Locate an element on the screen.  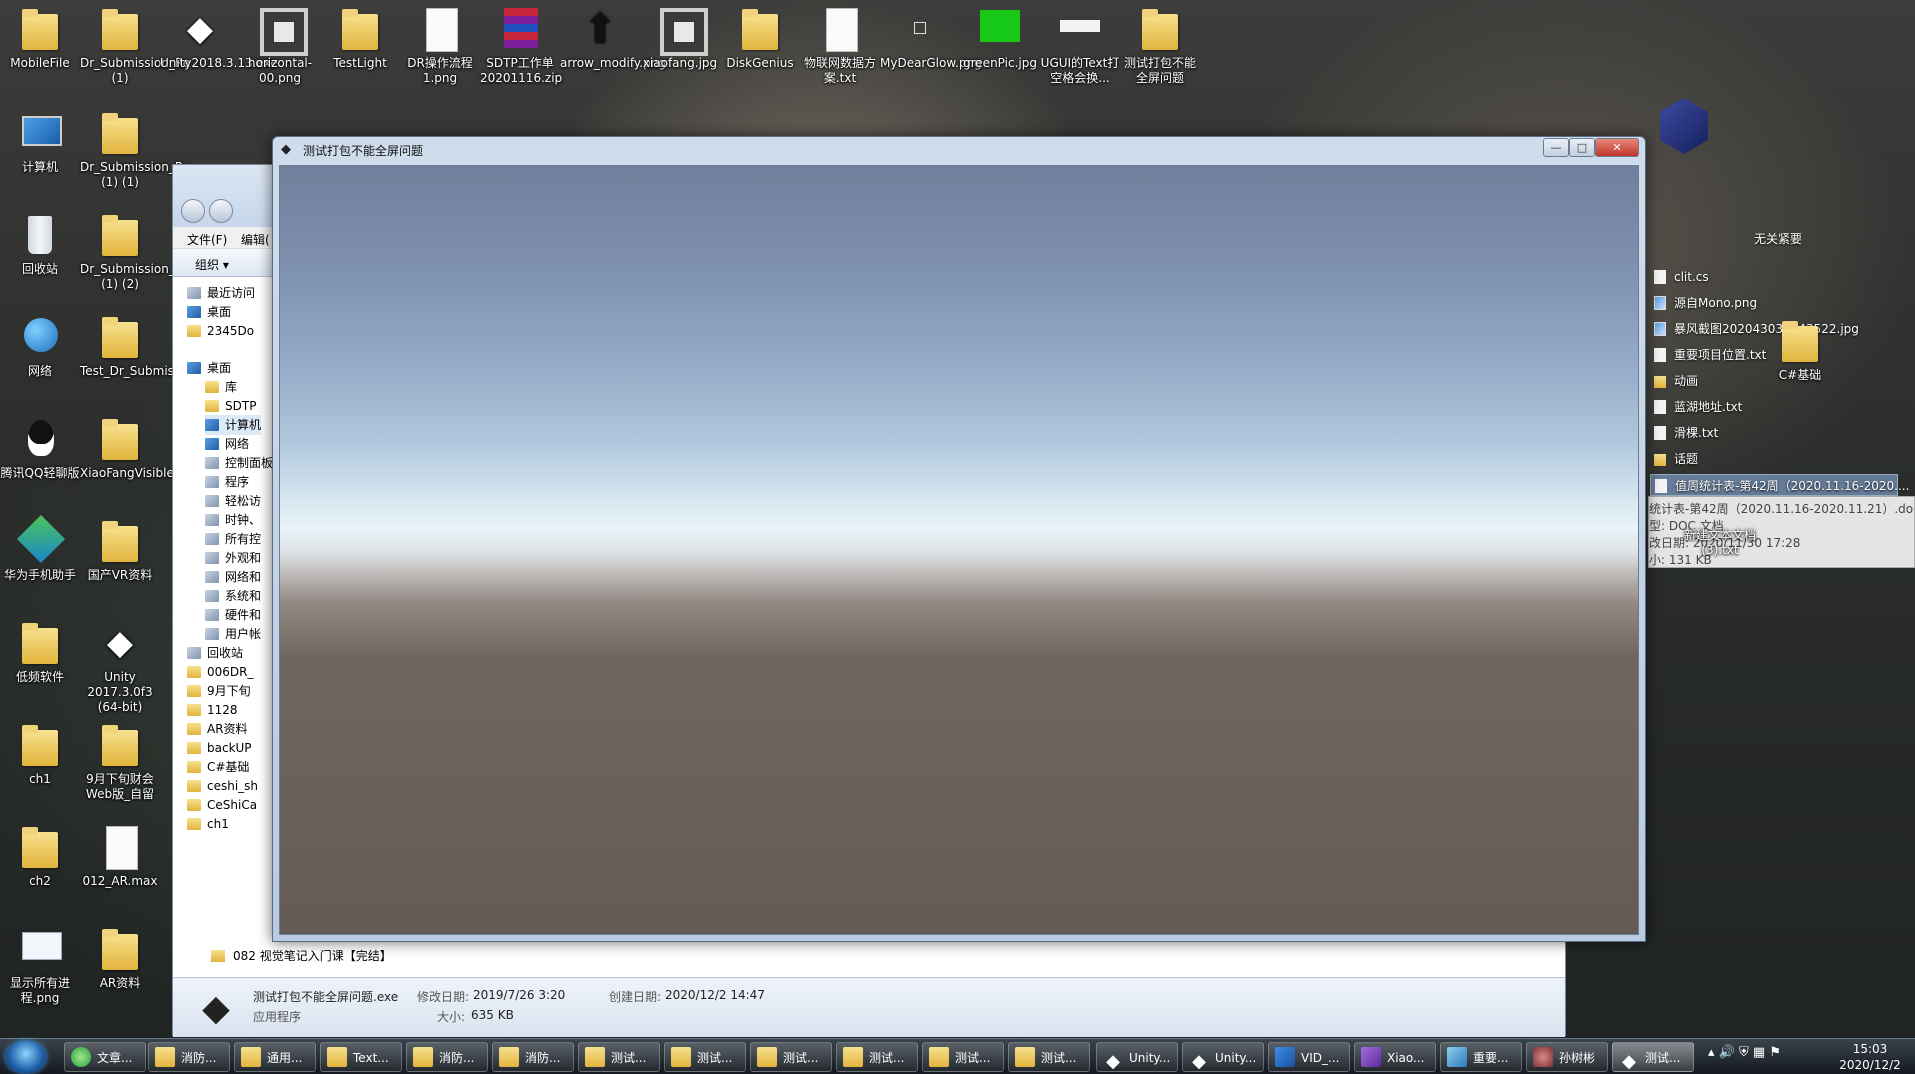
desktop-icon: greenPic.jpg is located at coordinates (1000, 38).